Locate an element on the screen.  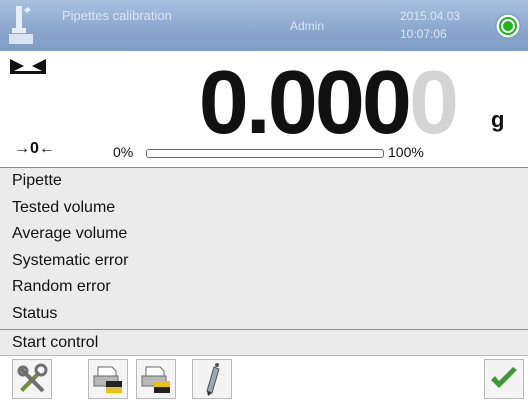
info-row-pipette: Pipette is located at coordinates (37, 180).